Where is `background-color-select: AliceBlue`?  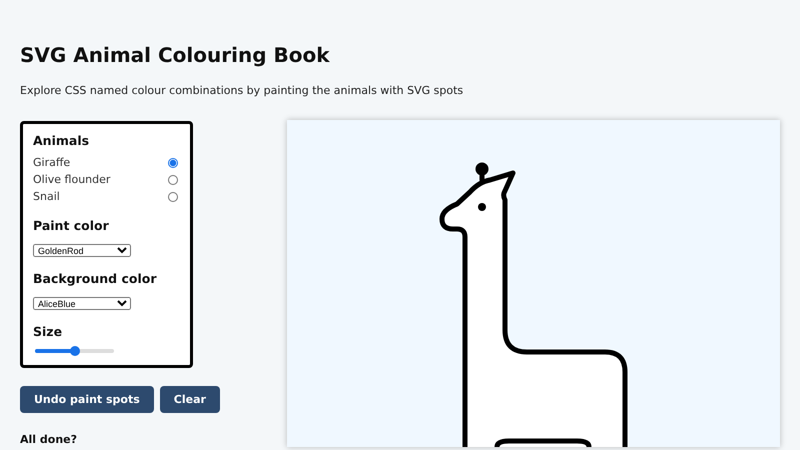 background-color-select: AliceBlue is located at coordinates (82, 303).